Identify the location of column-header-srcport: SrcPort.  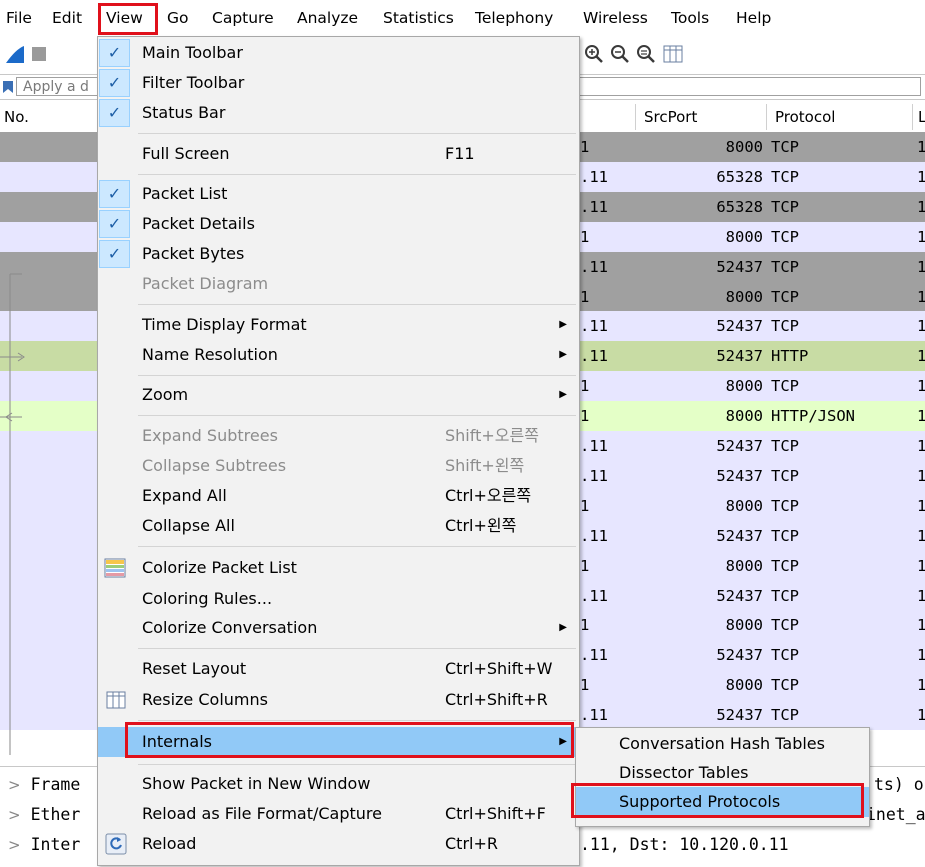
(670, 117).